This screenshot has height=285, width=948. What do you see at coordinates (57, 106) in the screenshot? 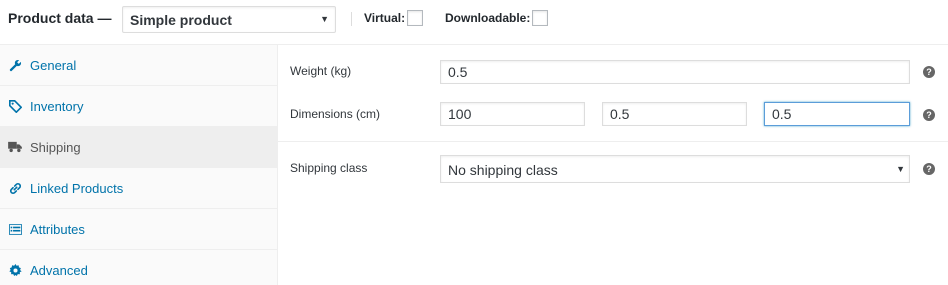
I see `tab-label: Inventory` at bounding box center [57, 106].